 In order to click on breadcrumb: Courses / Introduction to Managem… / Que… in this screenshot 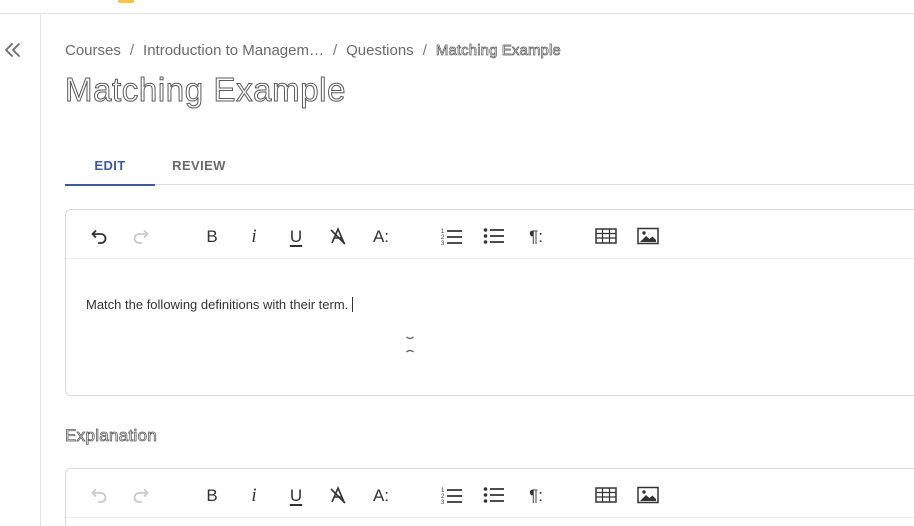, I will do `click(313, 50)`.